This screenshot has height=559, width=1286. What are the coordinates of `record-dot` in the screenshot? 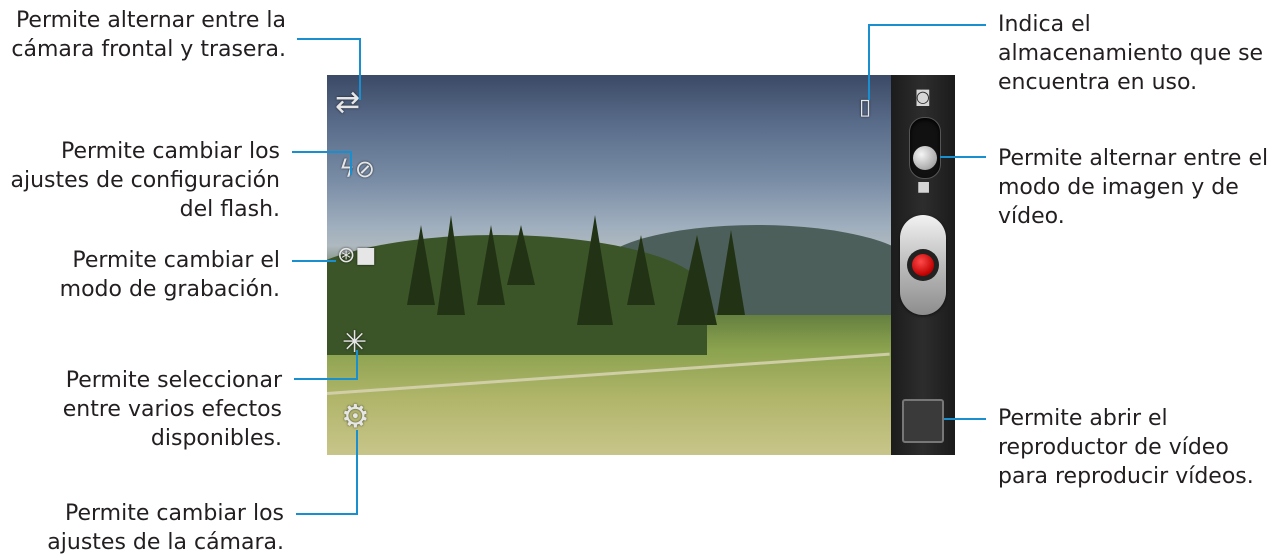 It's located at (923, 265).